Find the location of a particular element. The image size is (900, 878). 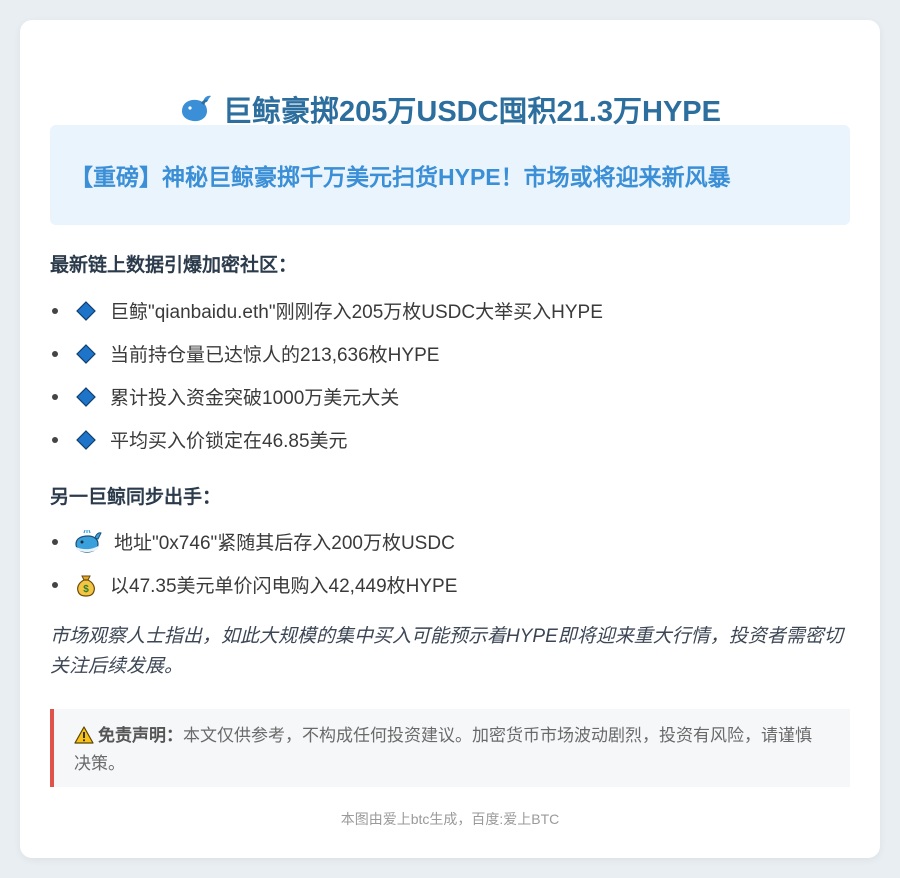

list-item-text: 以47.35美元单价闪电购入42,449枚HYPE is located at coordinates (284, 586).